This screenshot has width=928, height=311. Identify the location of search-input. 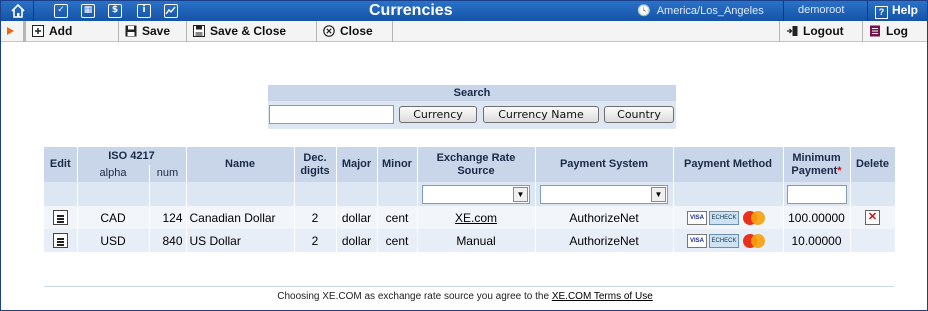
(331, 114).